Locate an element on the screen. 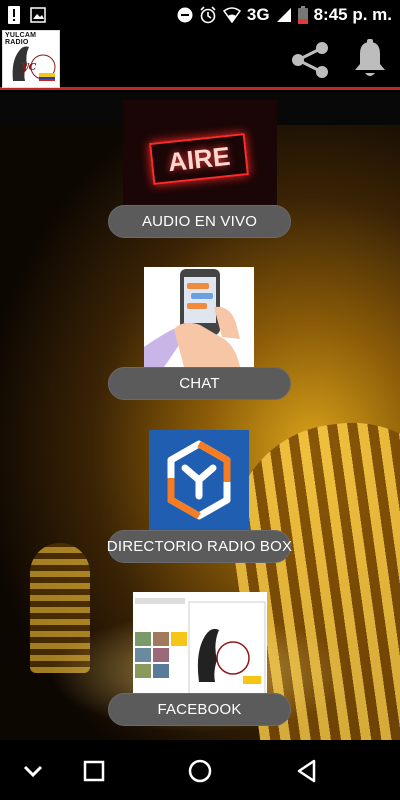  chevron-down-button is located at coordinates (33, 771).